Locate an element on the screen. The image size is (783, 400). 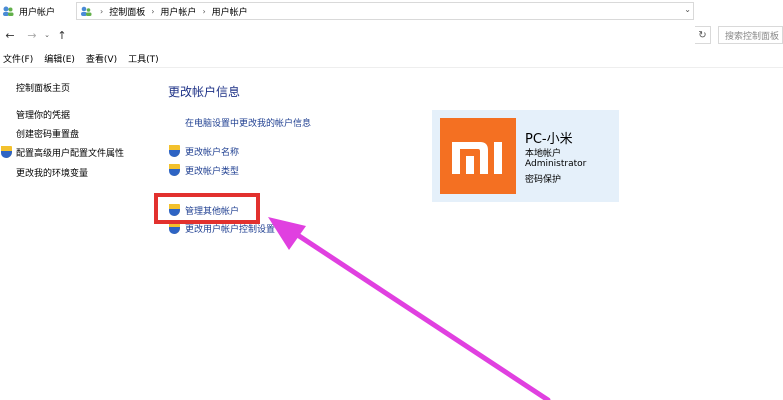
up-arrow-icon: ↑ is located at coordinates (62, 35).